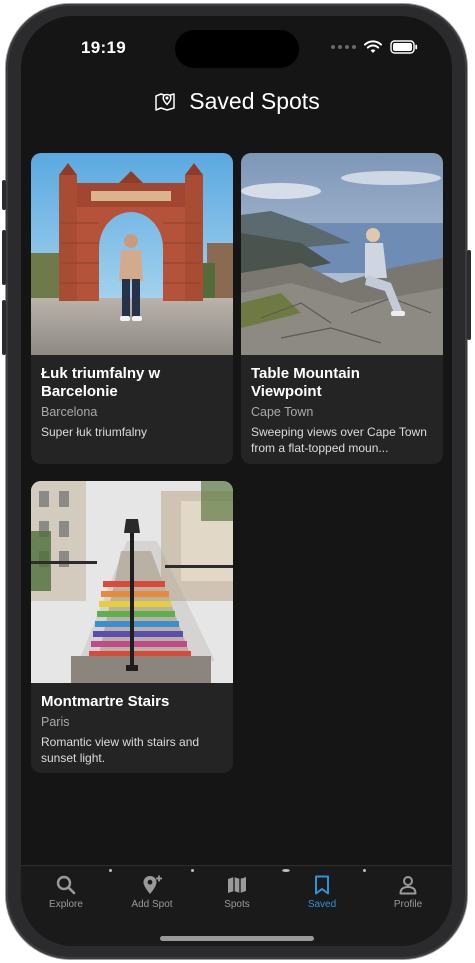 The height and width of the screenshot is (963, 475). What do you see at coordinates (408, 885) in the screenshot?
I see `person-icon` at bounding box center [408, 885].